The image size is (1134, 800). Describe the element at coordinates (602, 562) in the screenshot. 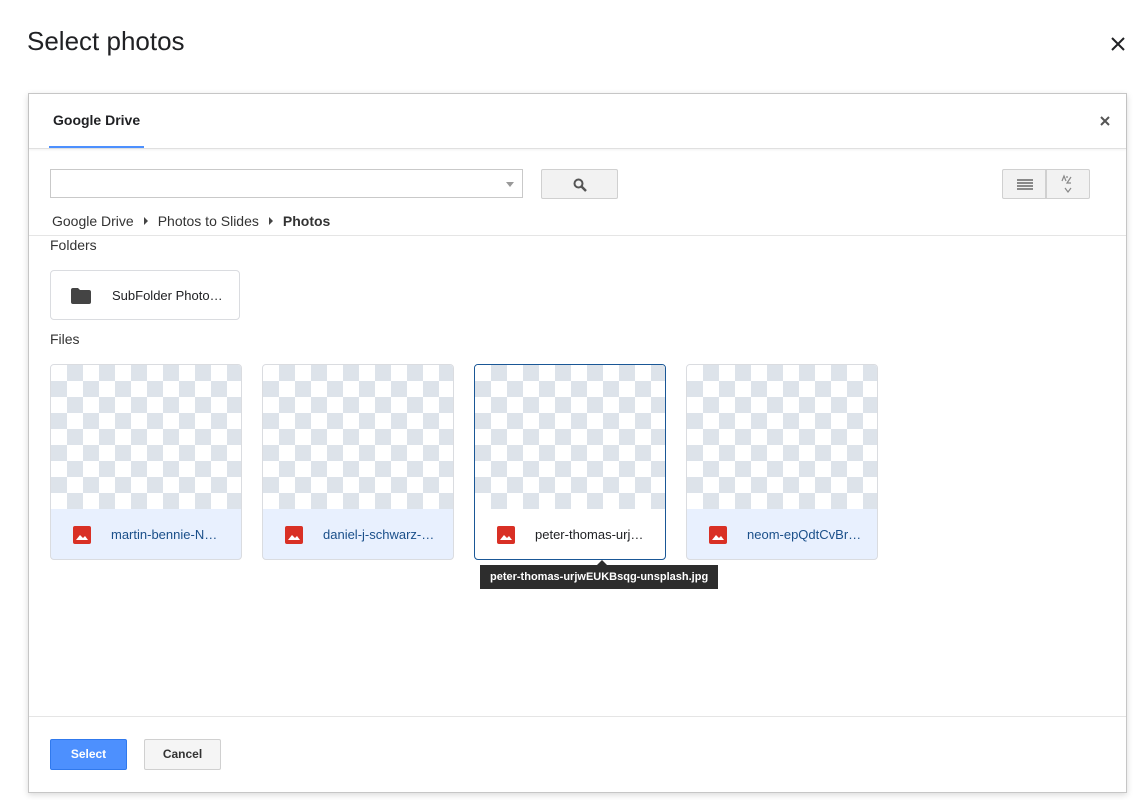

I see `tooltip-arrow` at that location.